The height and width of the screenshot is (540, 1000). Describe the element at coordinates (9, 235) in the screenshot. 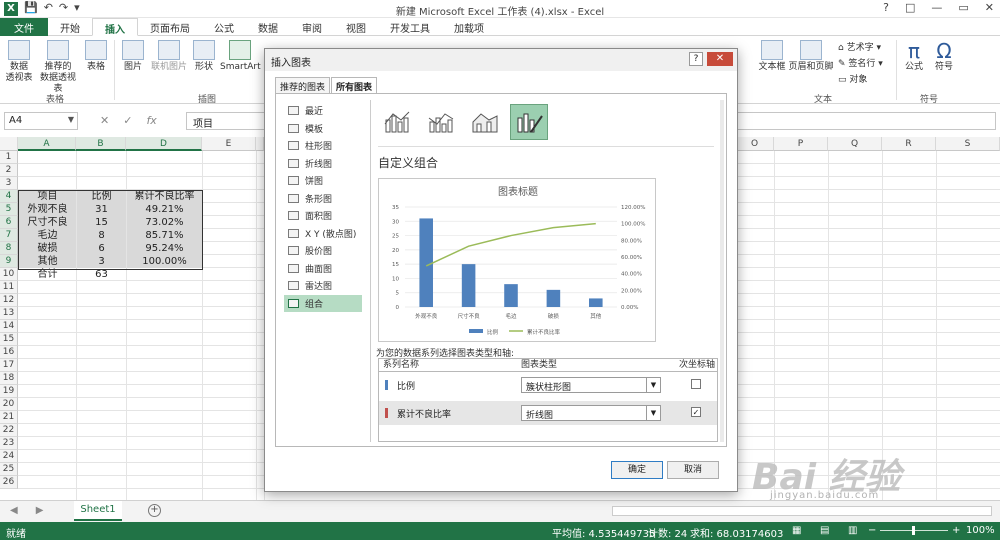

I see `row-header: 7` at that location.